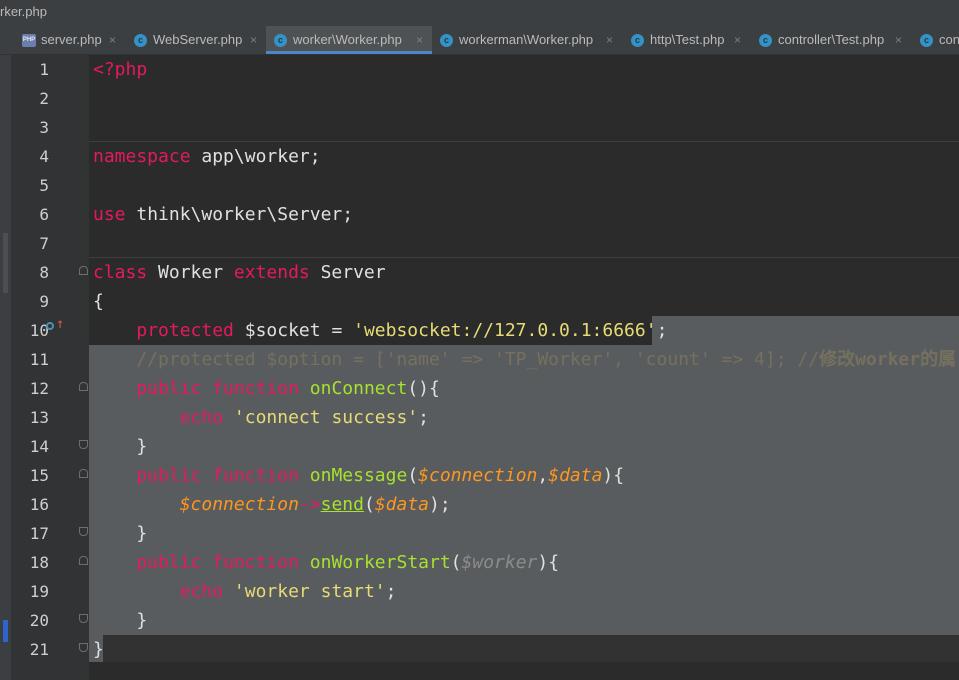  Describe the element at coordinates (39, 620) in the screenshot. I see `line-number: 20` at that location.